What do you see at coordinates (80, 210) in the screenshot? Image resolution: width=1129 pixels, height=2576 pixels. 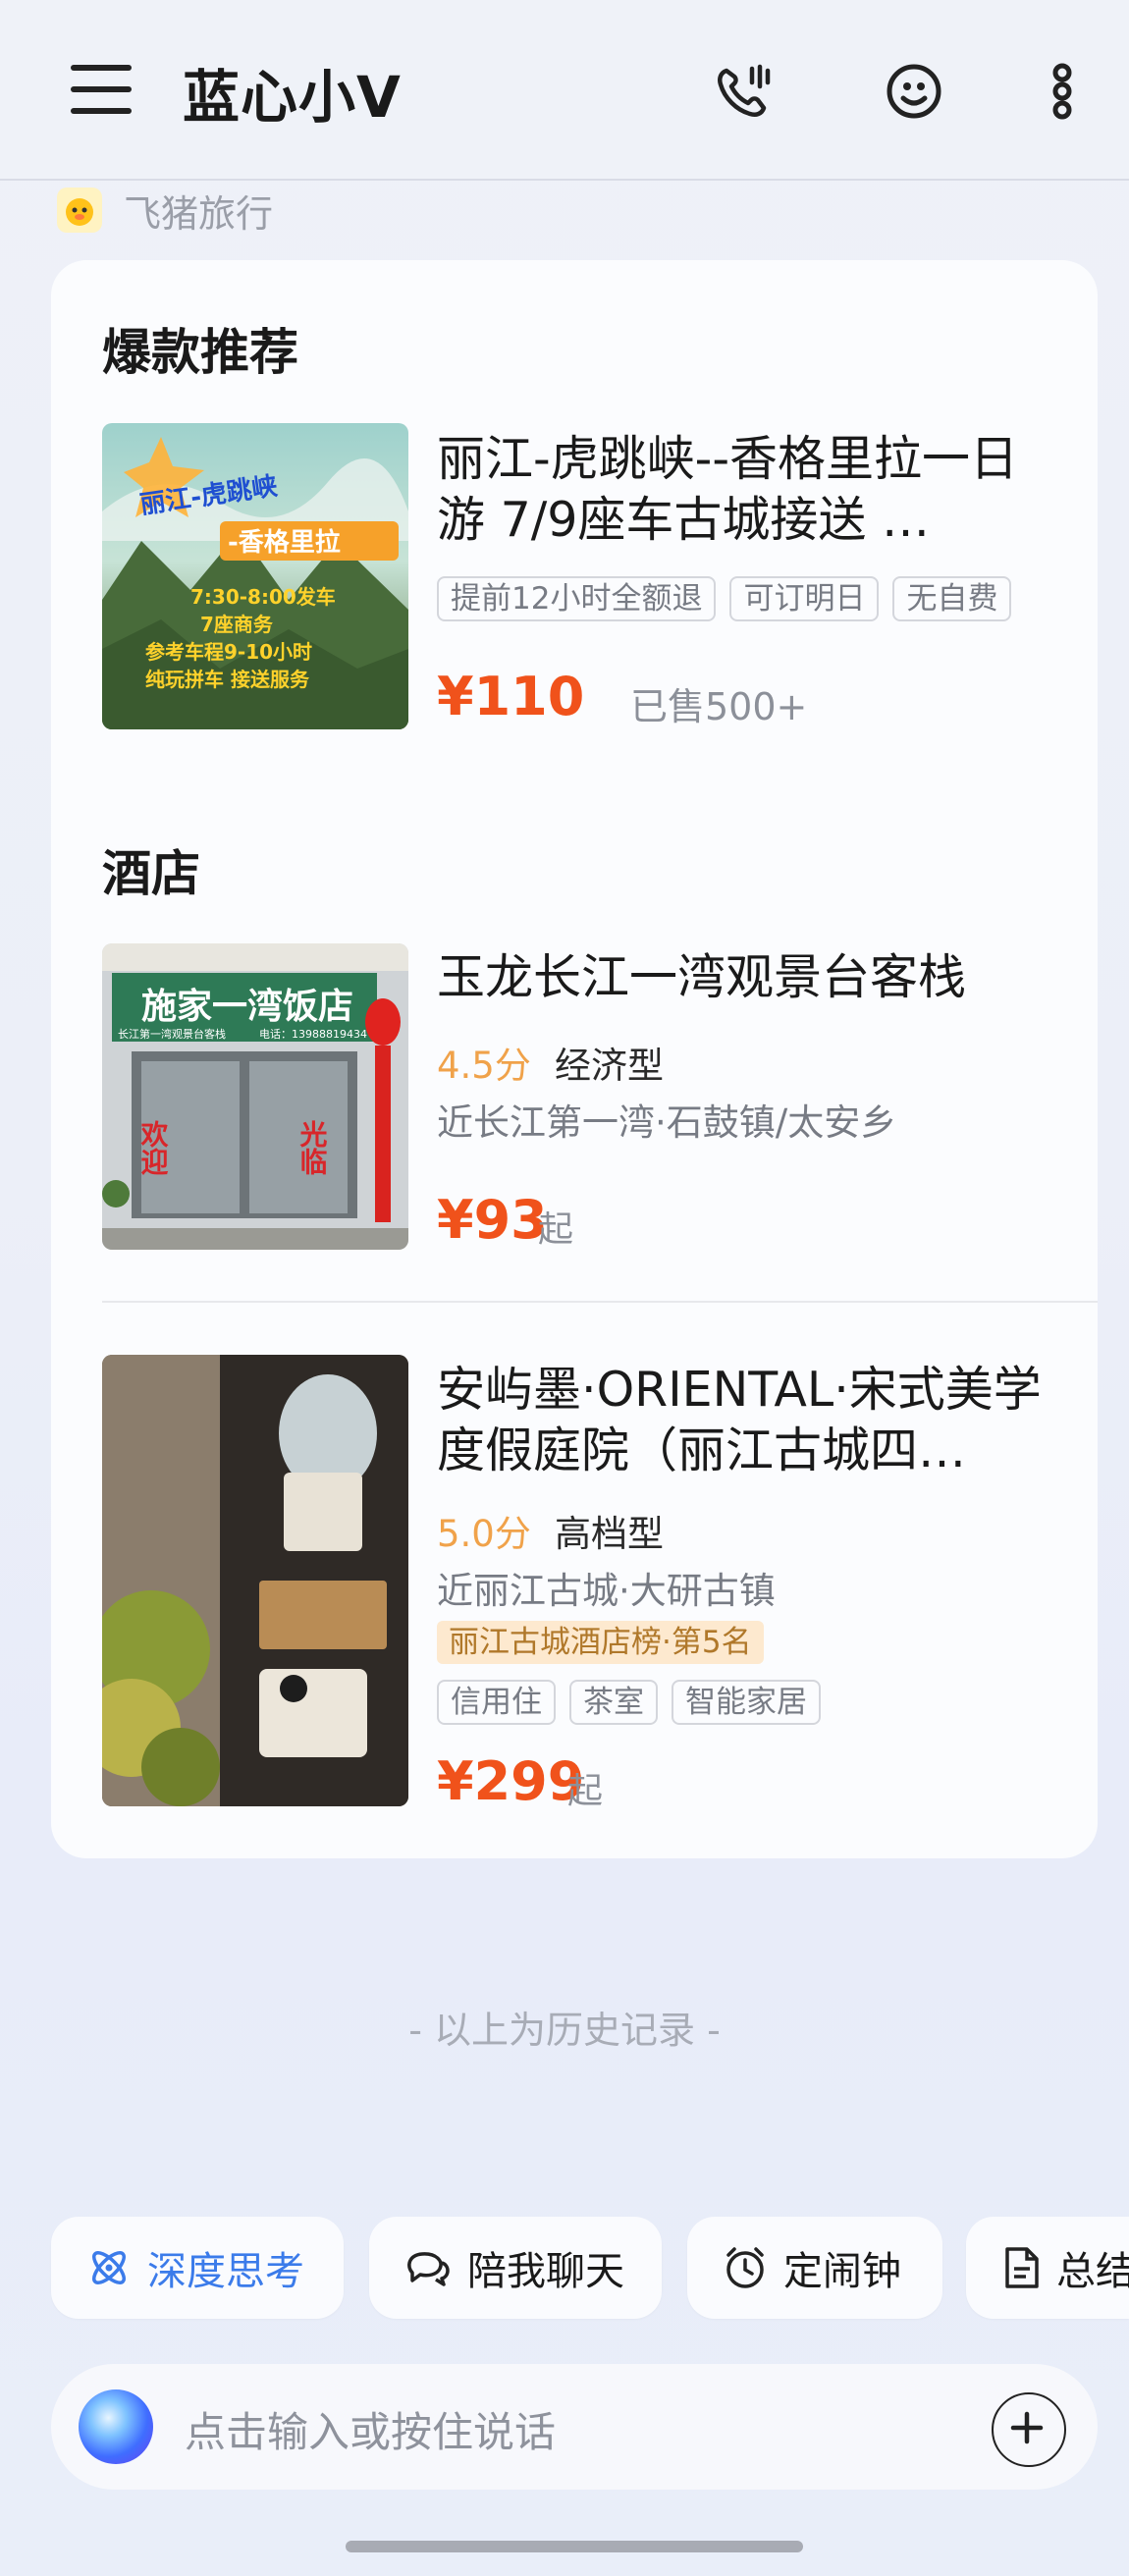 I see `fliggy-logo` at bounding box center [80, 210].